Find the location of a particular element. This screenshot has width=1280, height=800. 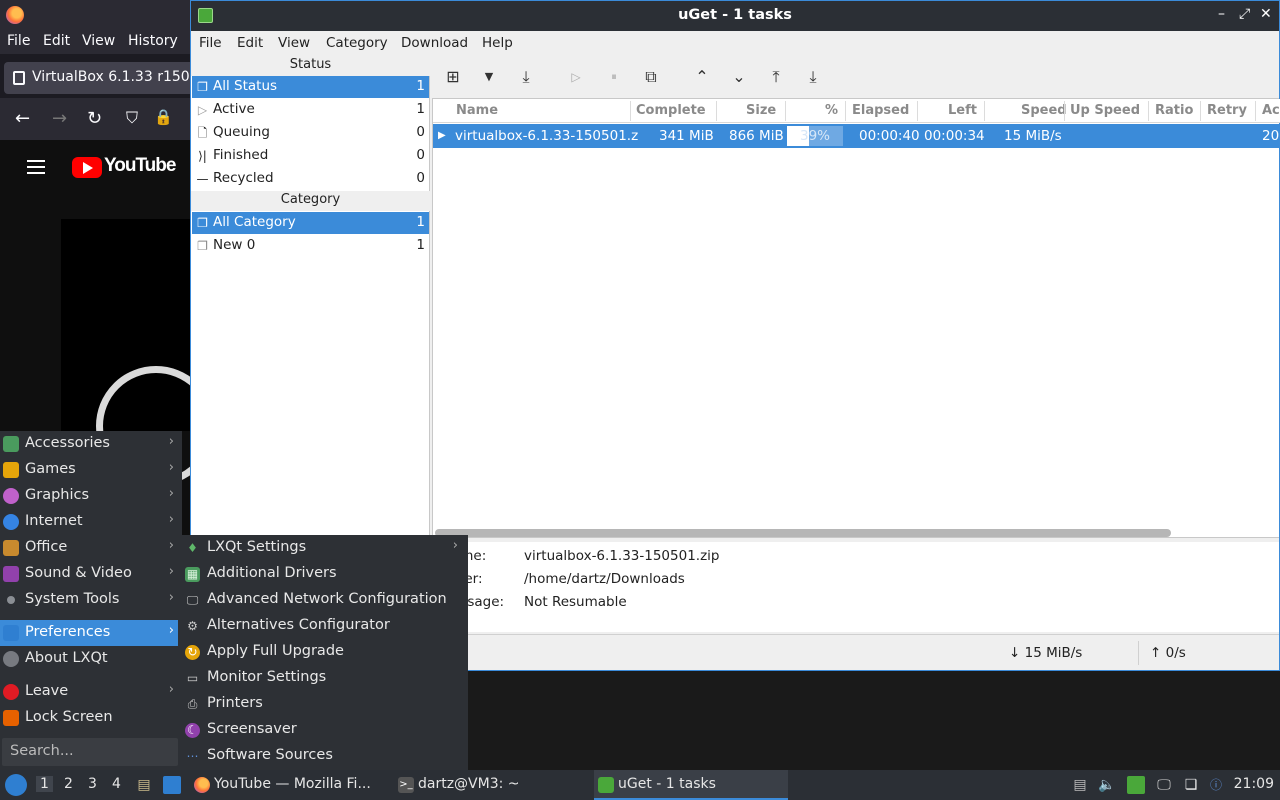

ff-menu-history: History is located at coordinates (153, 41).